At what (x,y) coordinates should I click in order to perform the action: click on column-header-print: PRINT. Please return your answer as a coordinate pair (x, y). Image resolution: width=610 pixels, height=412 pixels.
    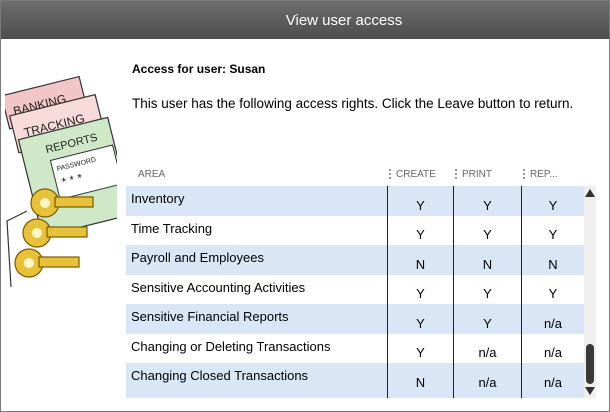
    Looking at the image, I should click on (488, 174).